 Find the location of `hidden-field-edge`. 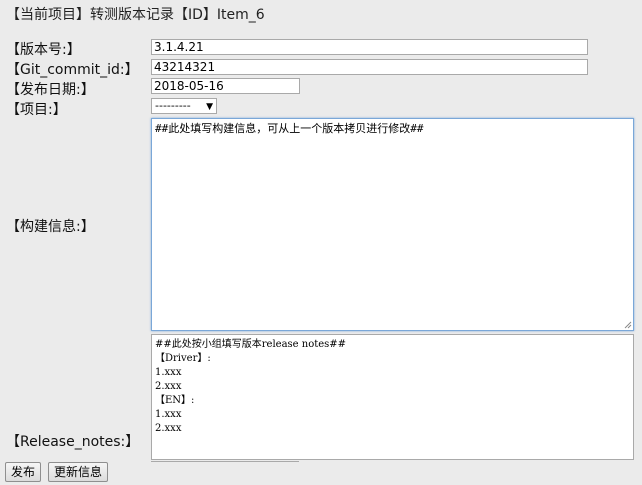

hidden-field-edge is located at coordinates (225, 460).